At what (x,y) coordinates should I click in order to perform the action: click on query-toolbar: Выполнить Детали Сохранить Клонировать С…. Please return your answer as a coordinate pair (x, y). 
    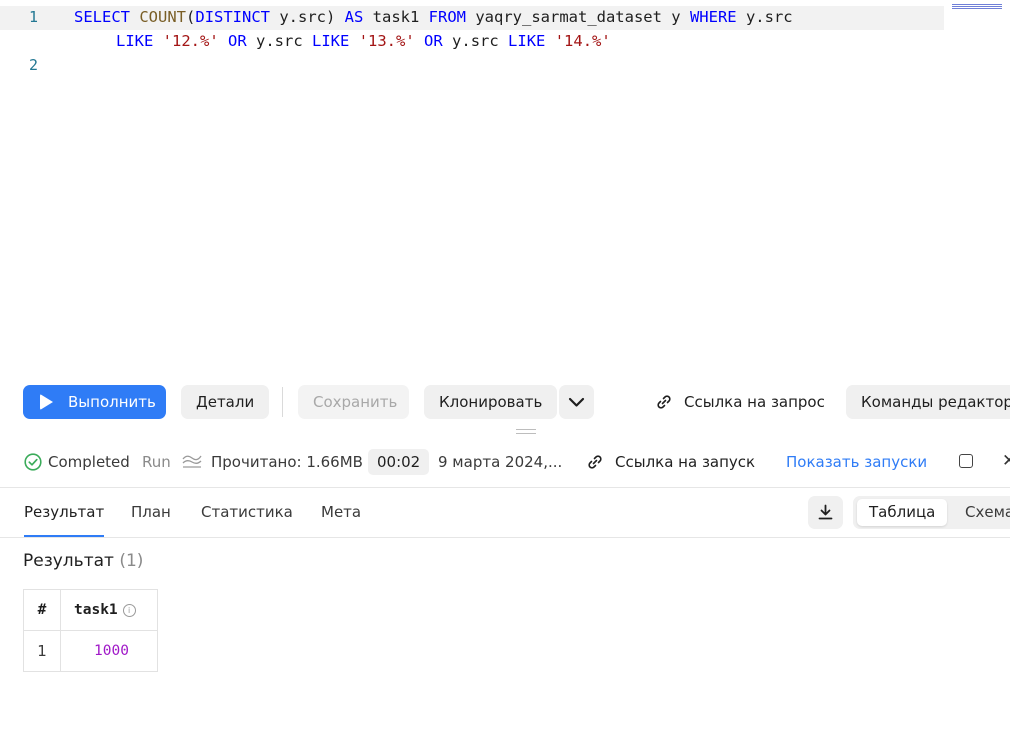
    Looking at the image, I should click on (505, 403).